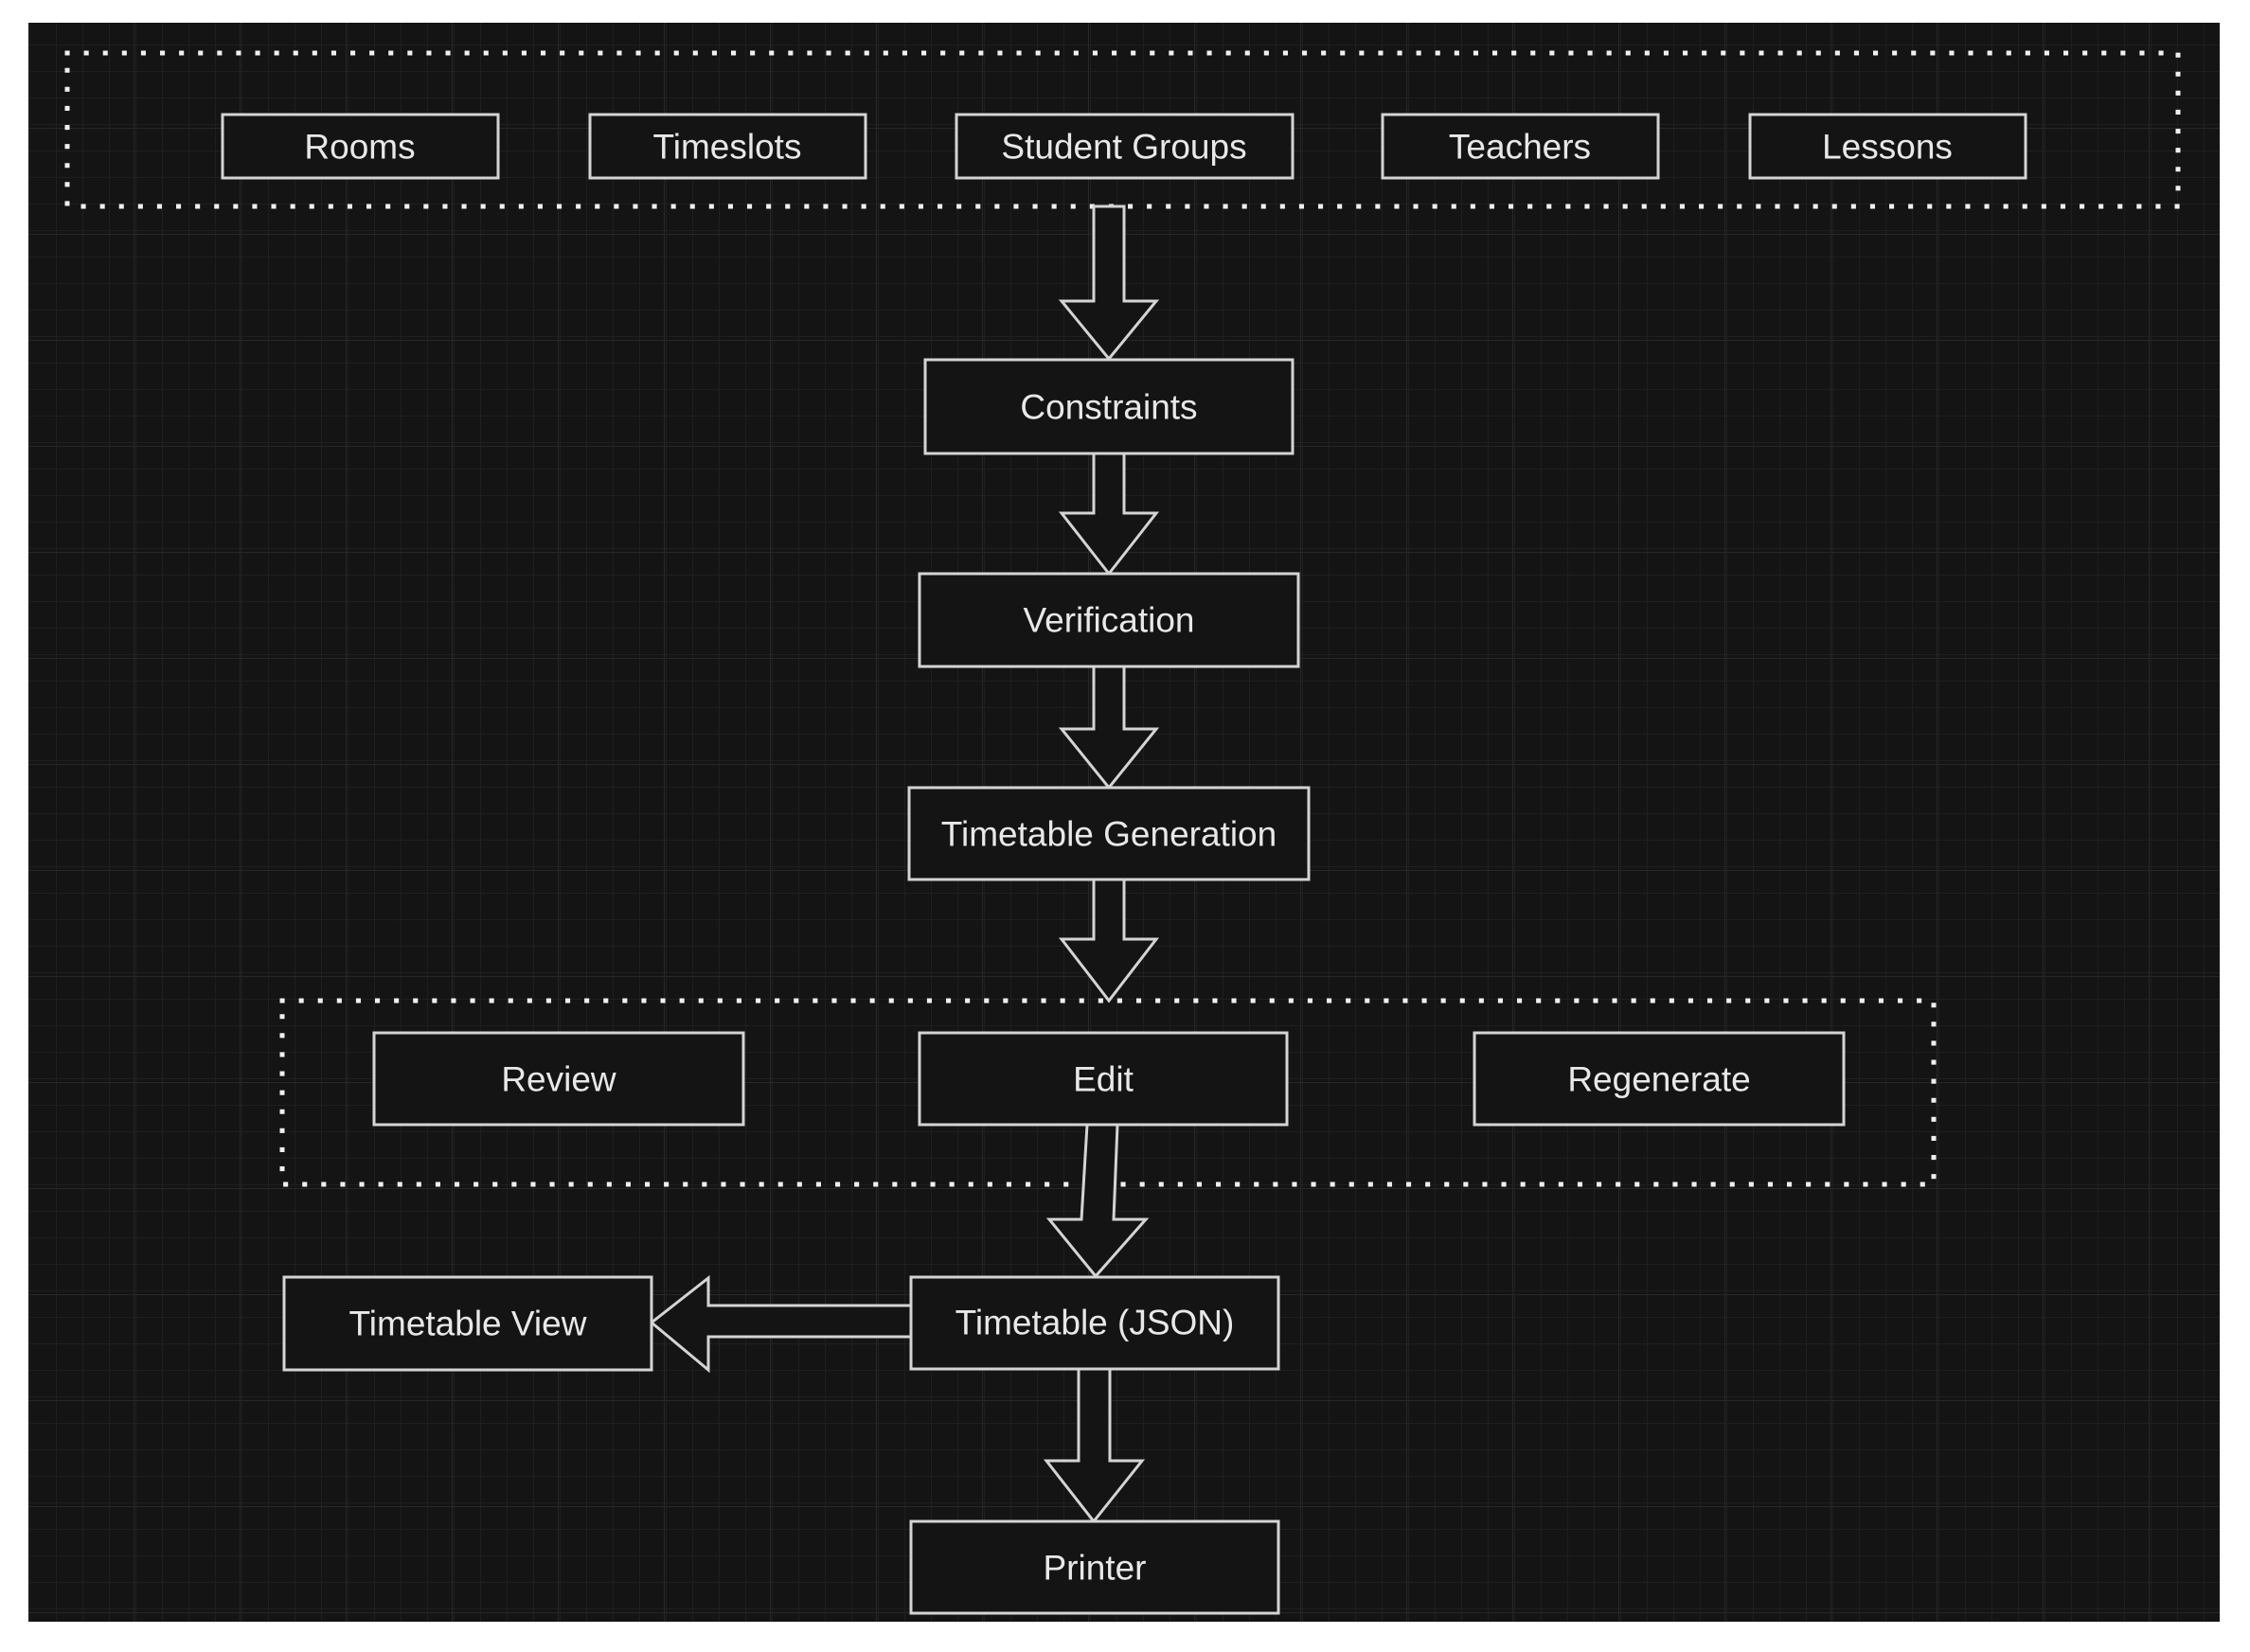 Image resolution: width=2250 pixels, height=1652 pixels. I want to click on node-constraints: Constraints, so click(1109, 406).